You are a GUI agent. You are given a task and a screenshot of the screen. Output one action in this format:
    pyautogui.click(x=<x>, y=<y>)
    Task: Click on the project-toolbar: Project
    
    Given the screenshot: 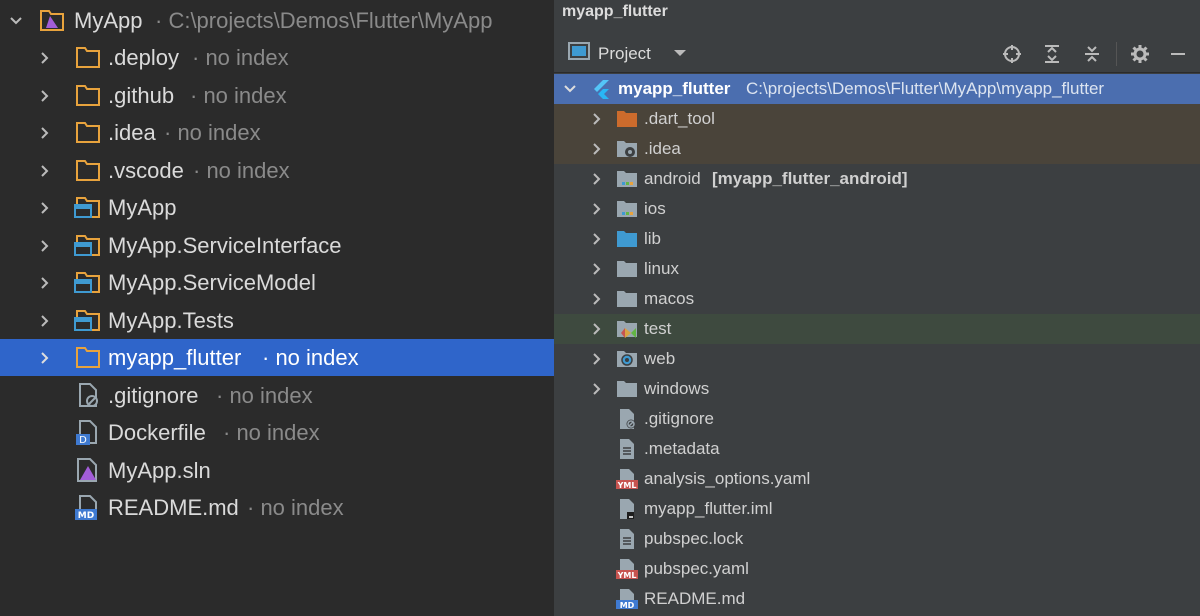 What is the action you would take?
    pyautogui.click(x=877, y=54)
    